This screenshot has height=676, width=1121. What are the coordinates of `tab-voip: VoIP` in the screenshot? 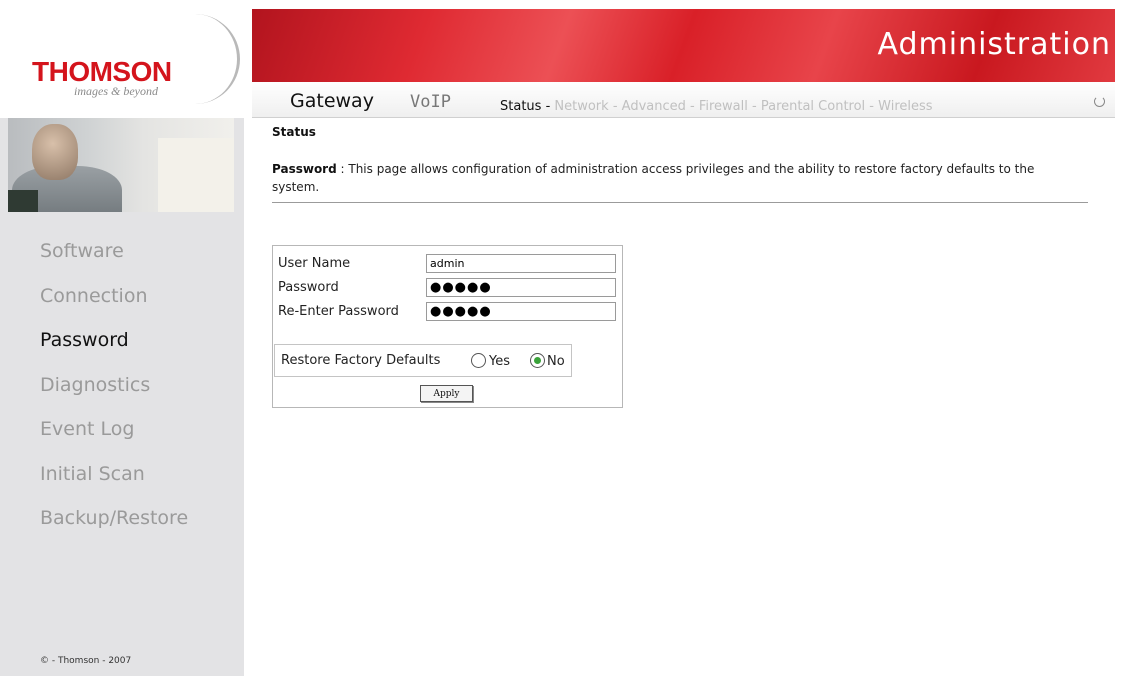 It's located at (430, 102).